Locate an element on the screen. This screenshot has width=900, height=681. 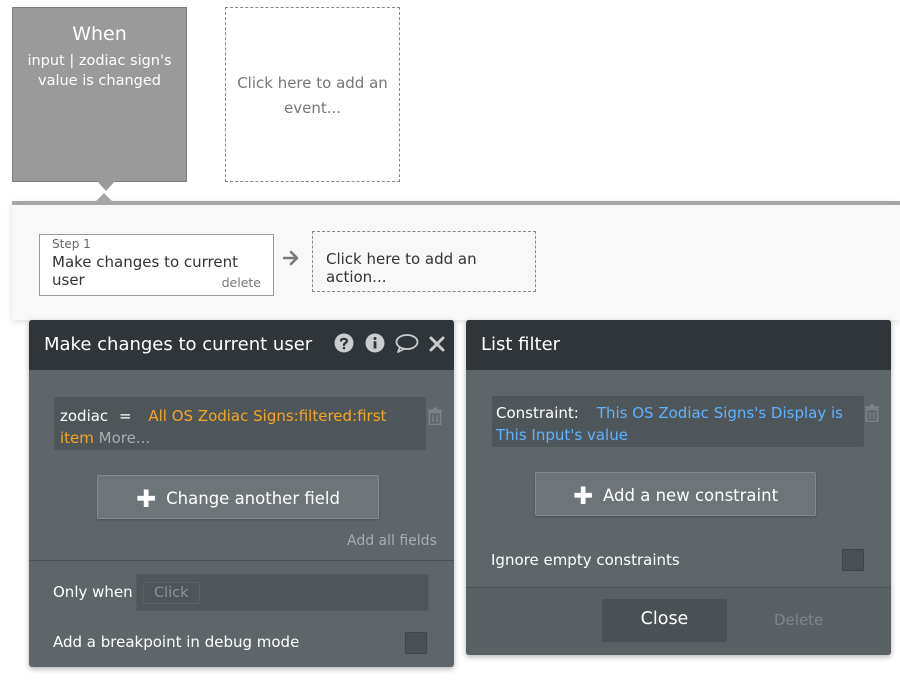
change-another-field-button: ✚ Change another field is located at coordinates (238, 497).